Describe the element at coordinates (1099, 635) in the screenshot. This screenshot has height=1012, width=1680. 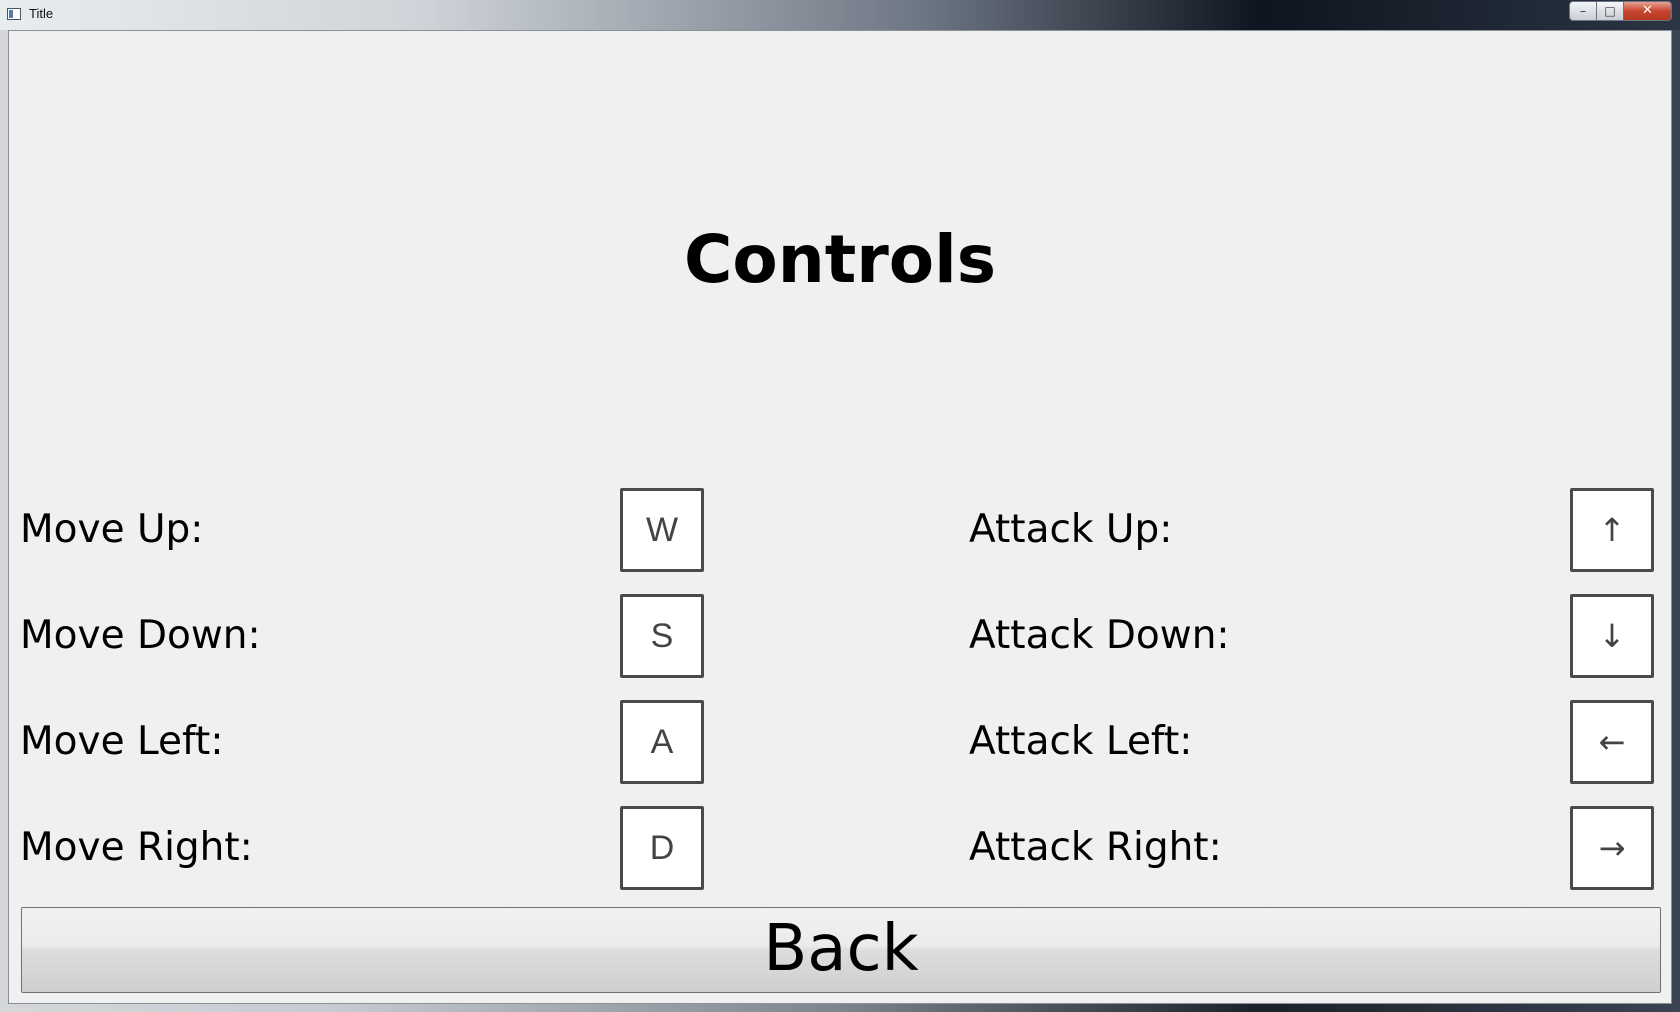
I see `attack-down-label: Attack Down:` at that location.